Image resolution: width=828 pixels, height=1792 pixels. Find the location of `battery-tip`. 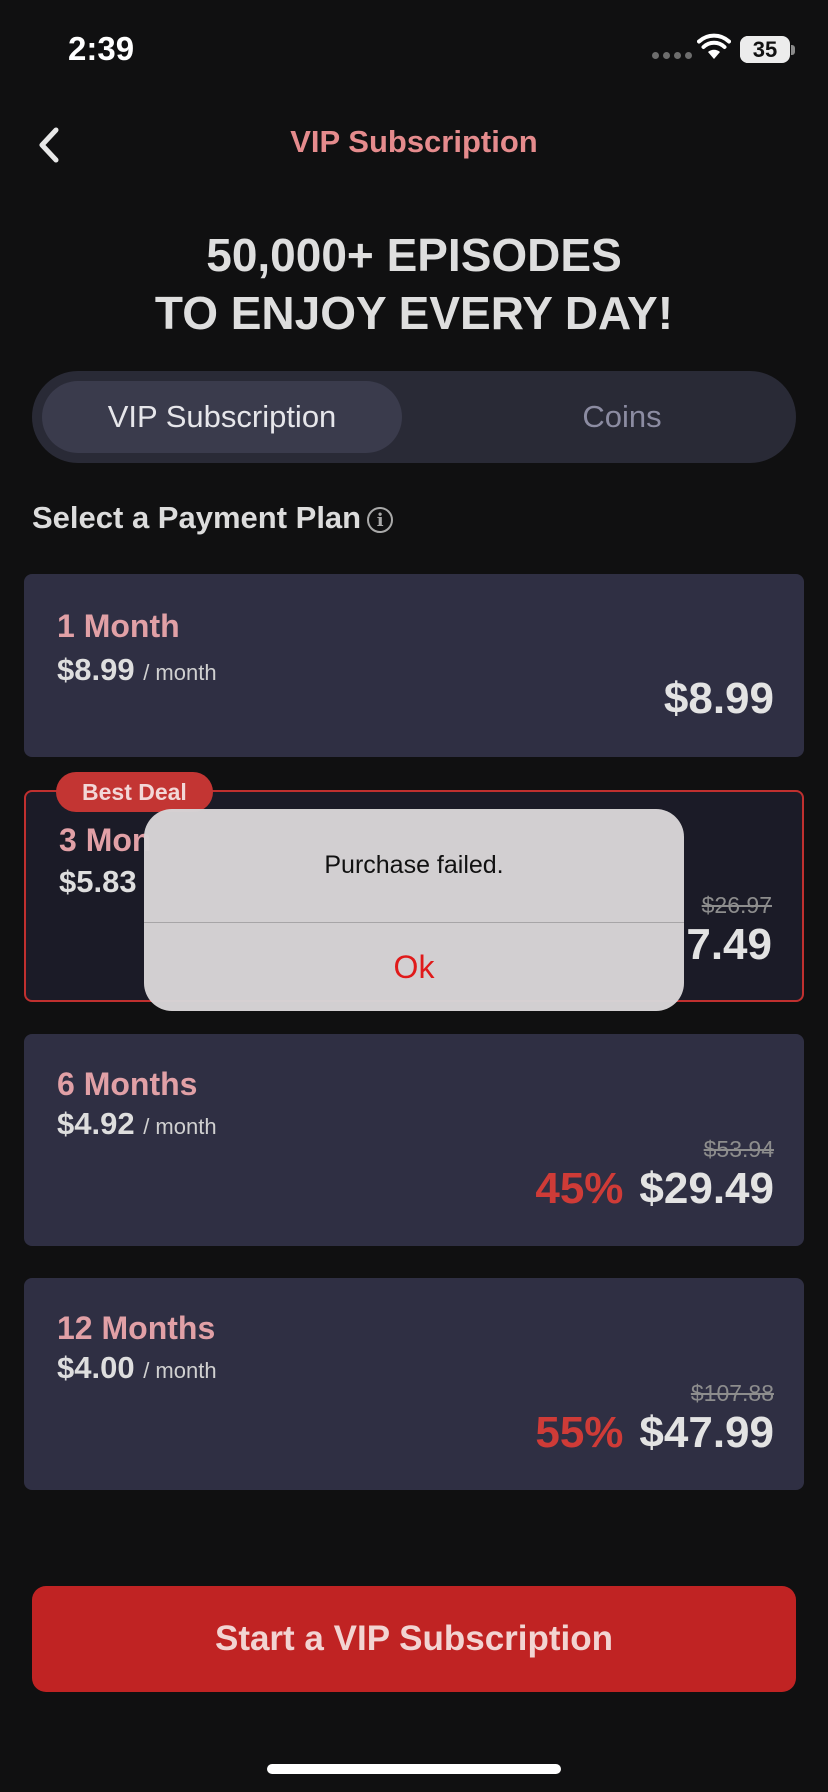

battery-tip is located at coordinates (793, 50).